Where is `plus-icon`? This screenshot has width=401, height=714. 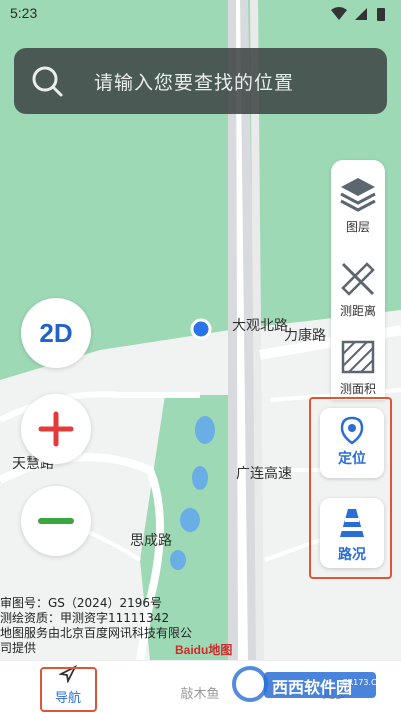 plus-icon is located at coordinates (56, 429).